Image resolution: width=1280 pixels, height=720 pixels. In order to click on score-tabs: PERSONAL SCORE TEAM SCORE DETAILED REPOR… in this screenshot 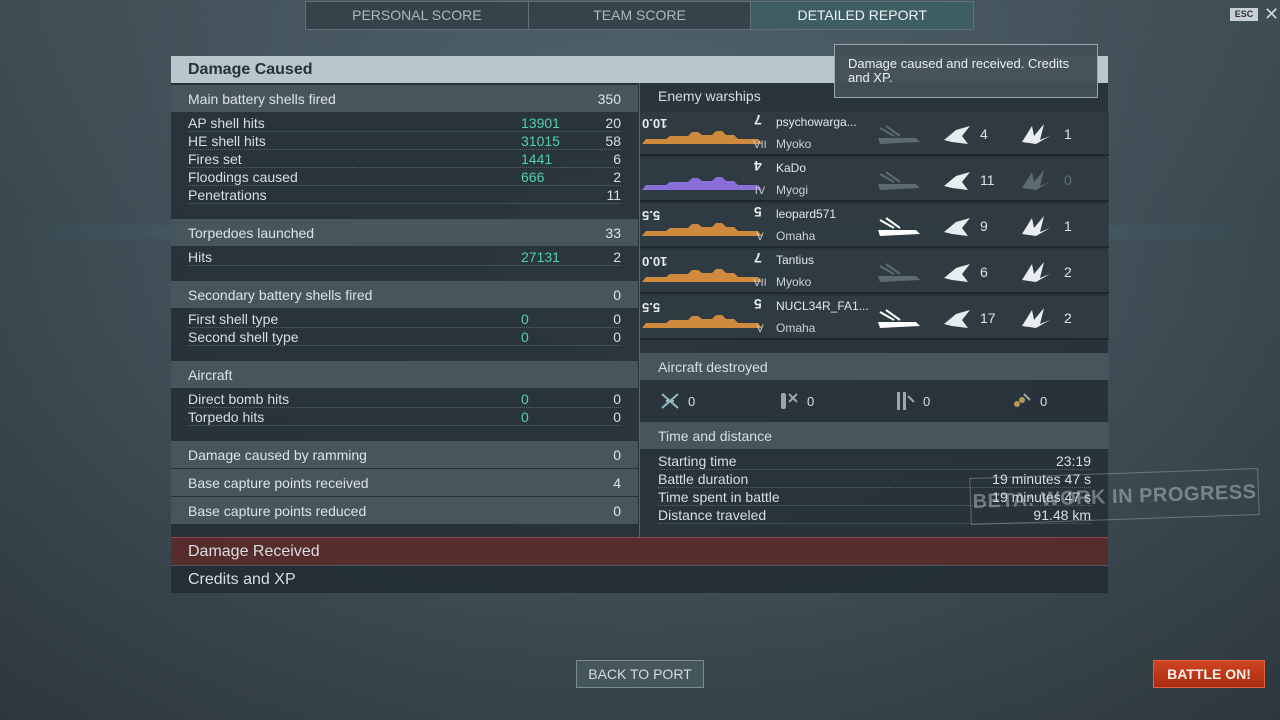, I will do `click(639, 15)`.